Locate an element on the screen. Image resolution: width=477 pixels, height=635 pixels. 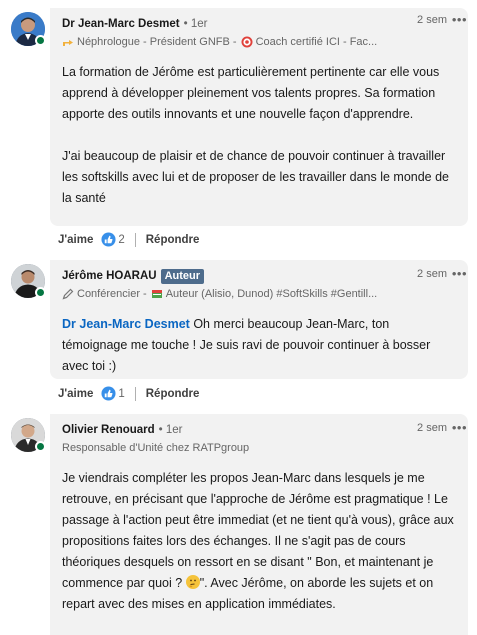
thinking-emoji-icon is located at coordinates (192, 582).